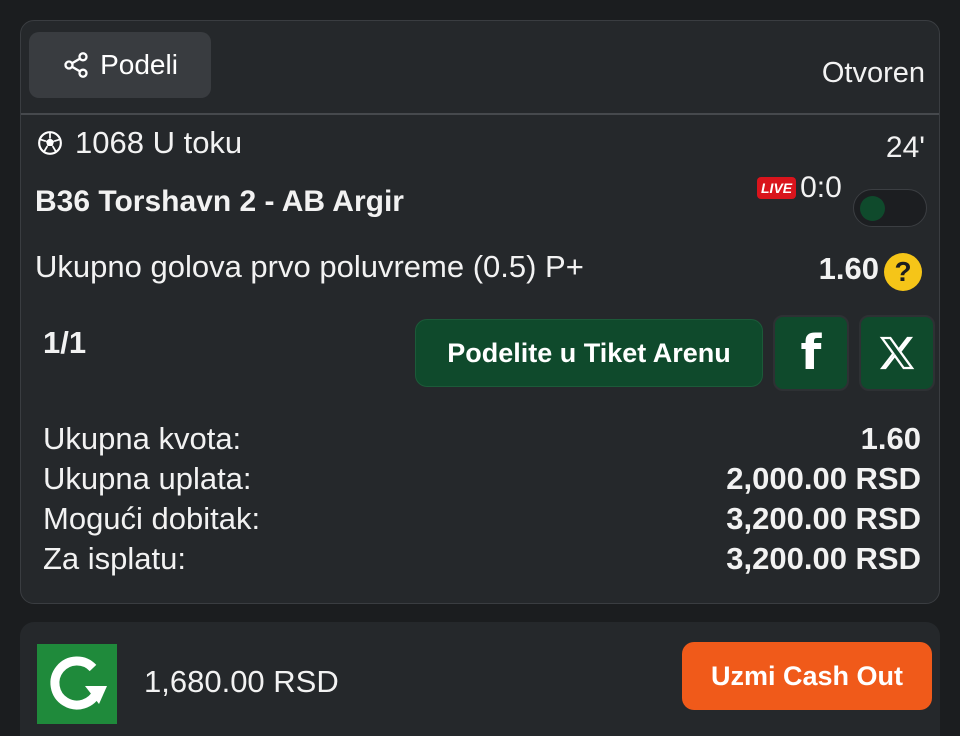 The width and height of the screenshot is (960, 736). Describe the element at coordinates (872, 208) in the screenshot. I see `toggle-knob` at that location.